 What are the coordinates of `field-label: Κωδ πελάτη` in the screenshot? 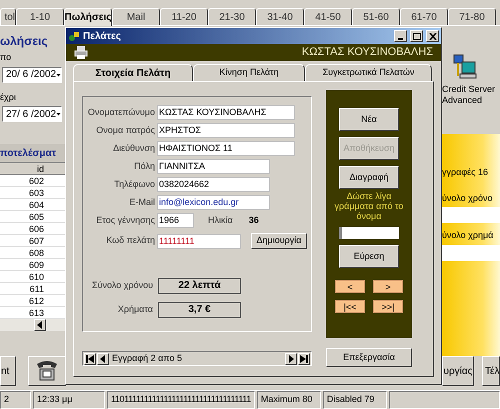 It's located at (130, 241).